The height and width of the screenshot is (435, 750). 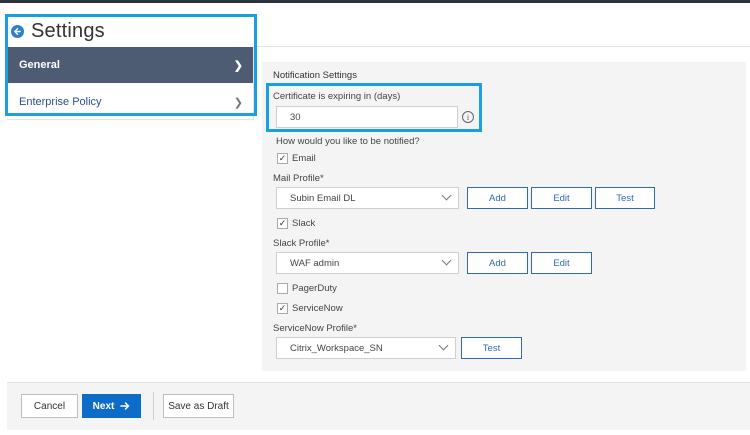 I want to click on servicenow-test-button: Test, so click(x=491, y=348).